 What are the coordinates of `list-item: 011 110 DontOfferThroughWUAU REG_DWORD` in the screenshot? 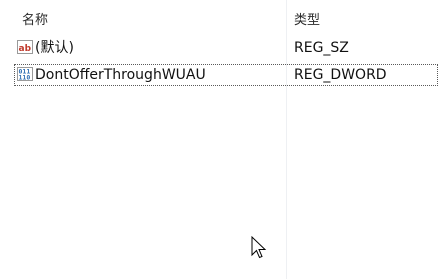 It's located at (226, 75).